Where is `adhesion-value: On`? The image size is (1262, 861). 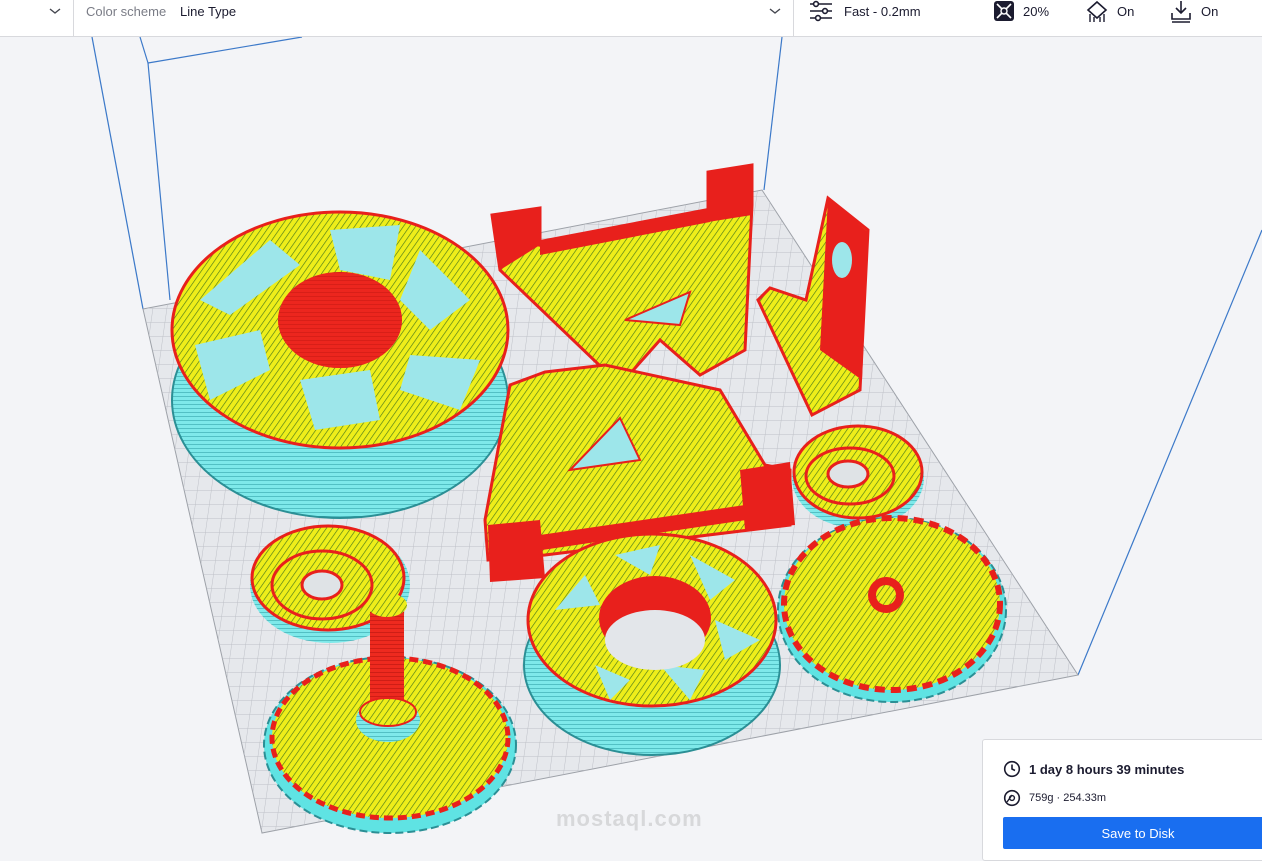
adhesion-value: On is located at coordinates (1209, 11).